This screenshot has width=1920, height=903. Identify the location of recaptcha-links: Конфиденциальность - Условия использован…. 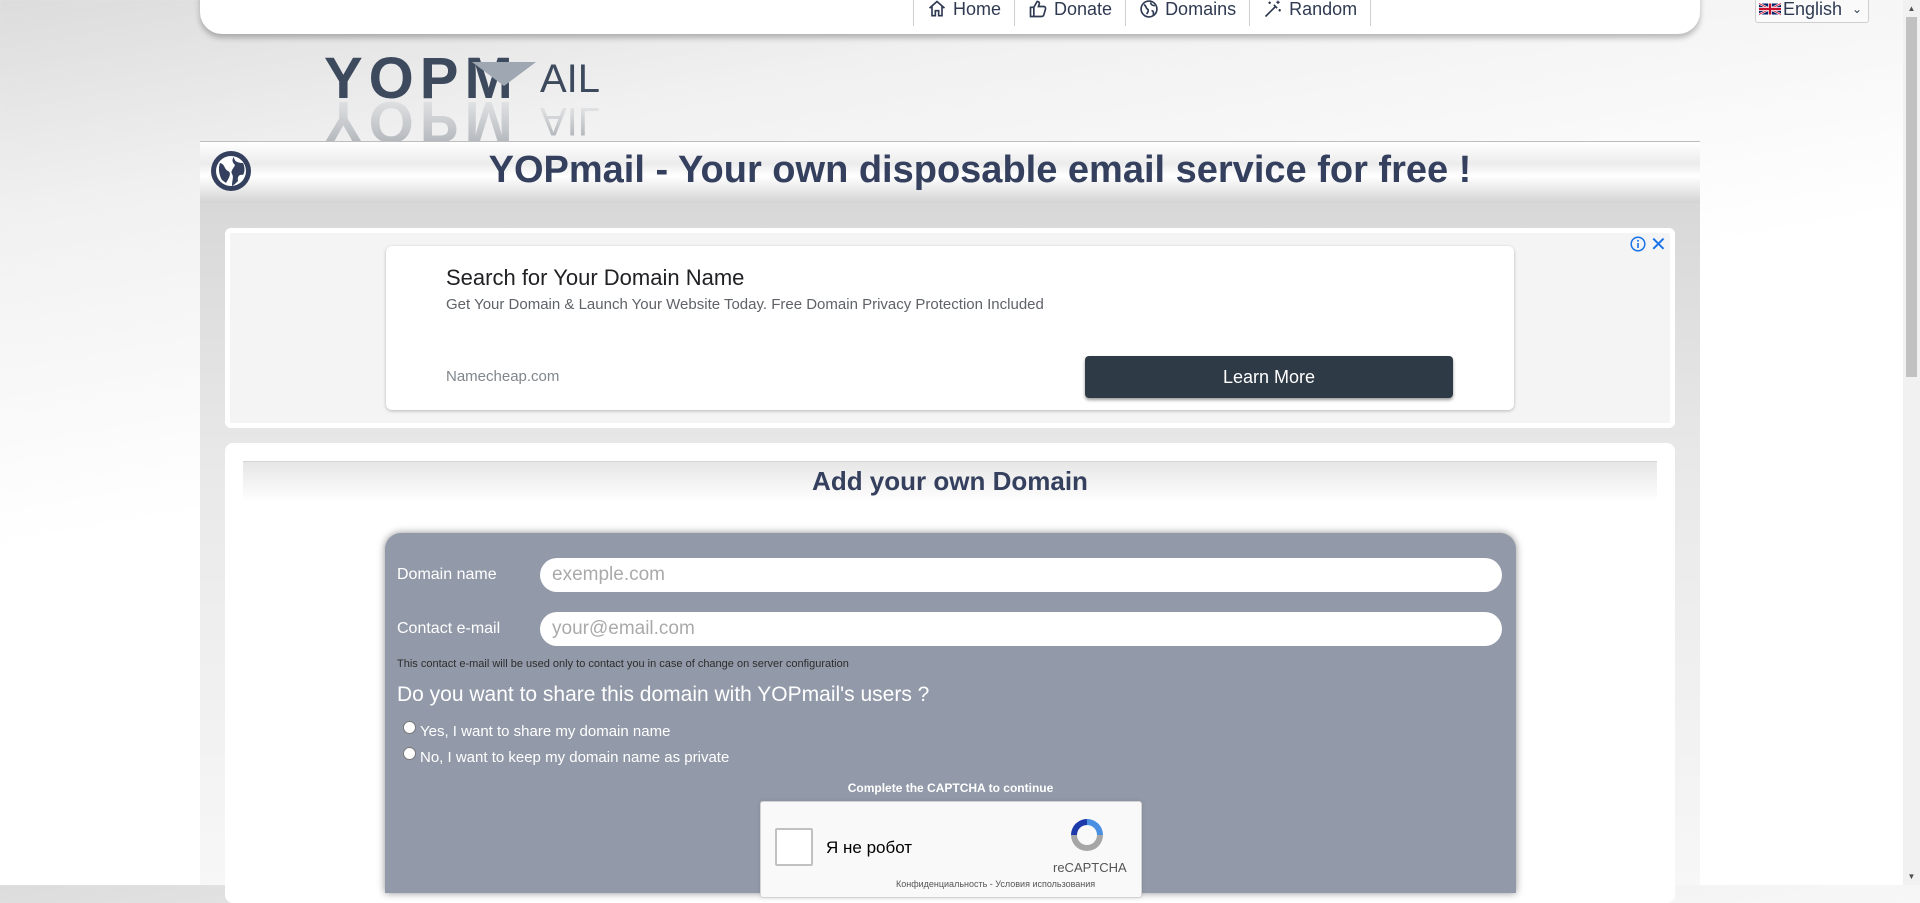
(995, 884).